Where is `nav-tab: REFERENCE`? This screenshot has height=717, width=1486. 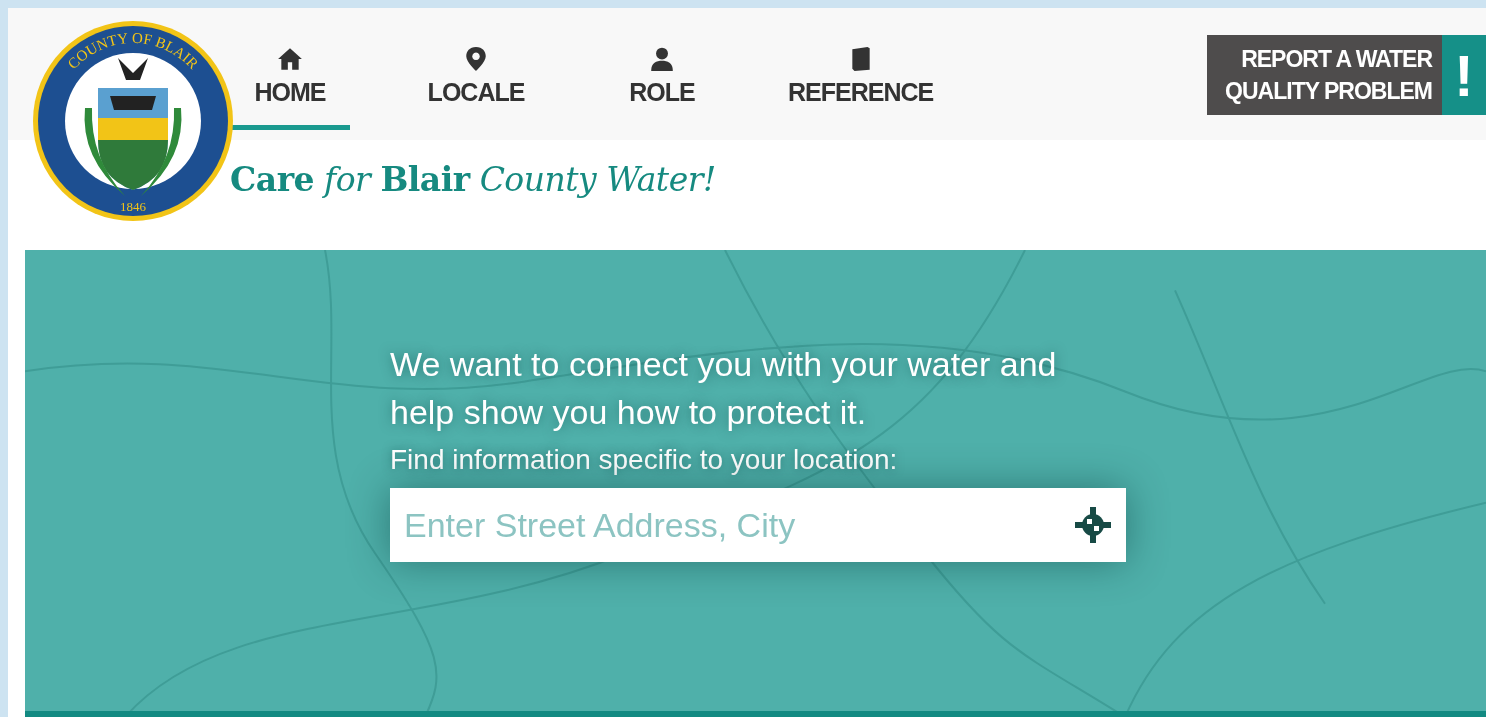
nav-tab: REFERENCE is located at coordinates (861, 84).